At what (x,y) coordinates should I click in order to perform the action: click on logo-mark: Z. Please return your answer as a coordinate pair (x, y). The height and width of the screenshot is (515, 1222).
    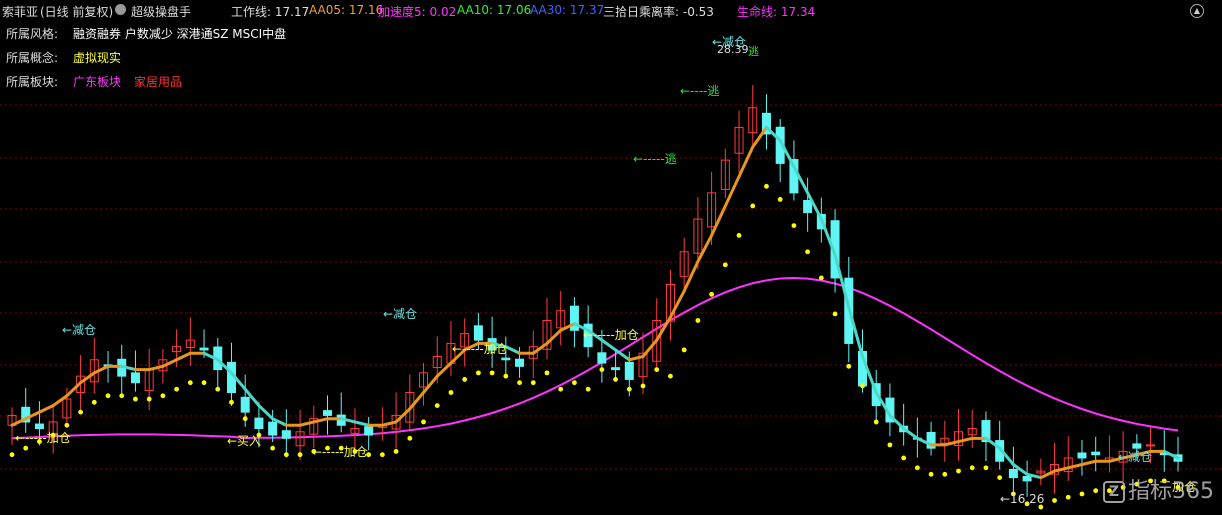
    Looking at the image, I should click on (1114, 492).